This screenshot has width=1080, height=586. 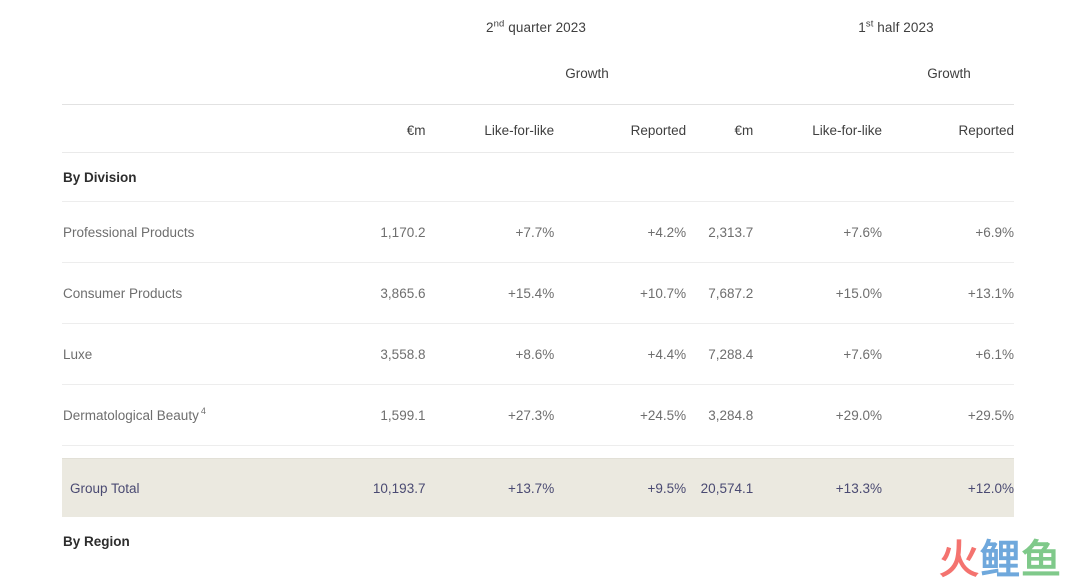 What do you see at coordinates (499, 24) in the screenshot?
I see `period-q2-ordinal-suffix: nd` at bounding box center [499, 24].